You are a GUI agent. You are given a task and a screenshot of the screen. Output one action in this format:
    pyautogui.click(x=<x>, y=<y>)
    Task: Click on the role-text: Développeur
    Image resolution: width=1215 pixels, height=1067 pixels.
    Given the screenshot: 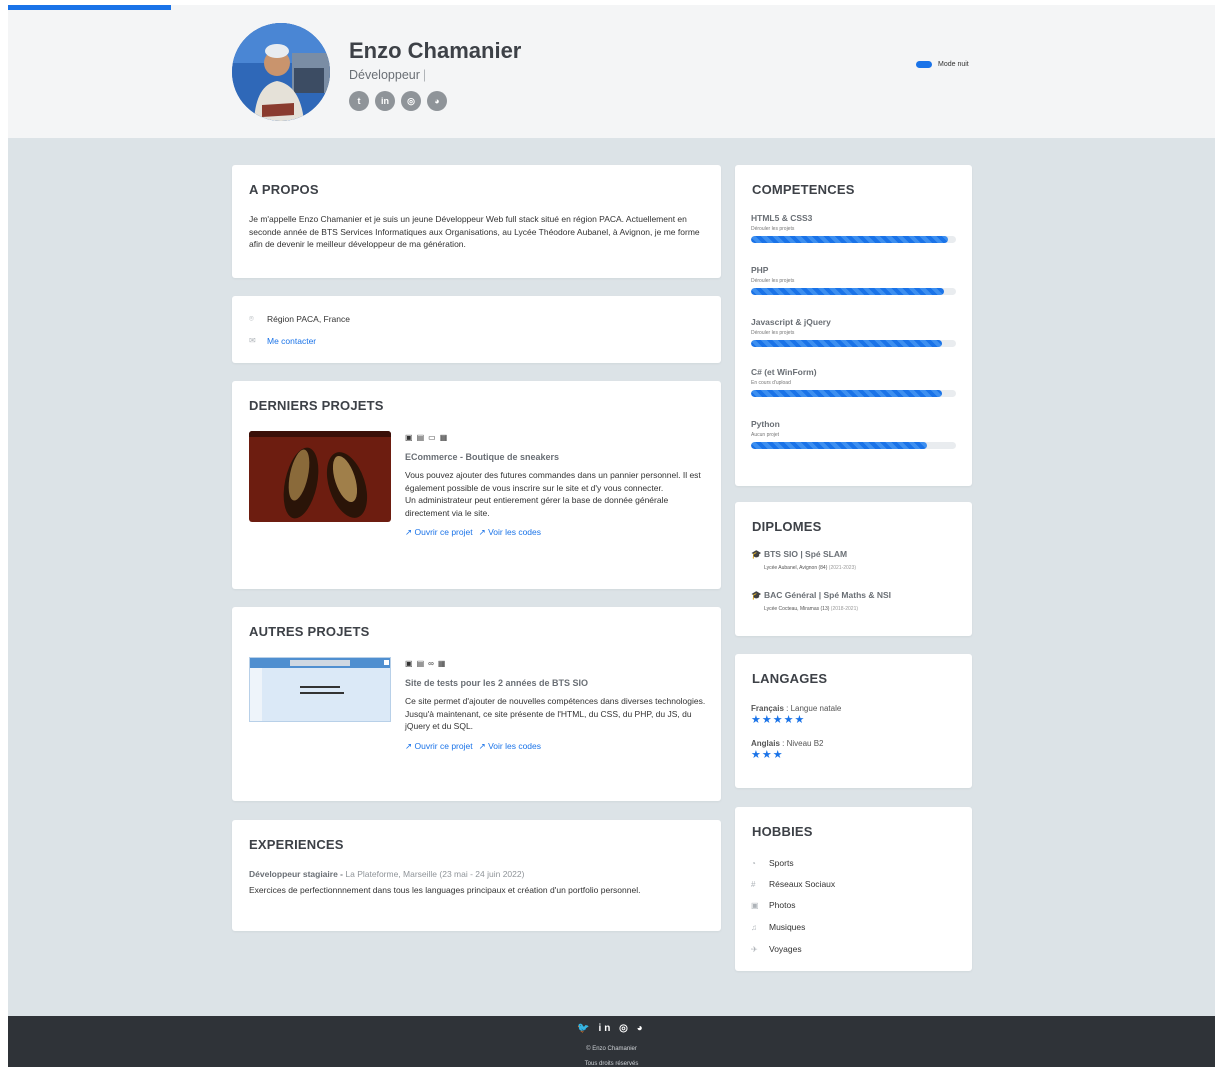 What is the action you would take?
    pyautogui.click(x=384, y=75)
    